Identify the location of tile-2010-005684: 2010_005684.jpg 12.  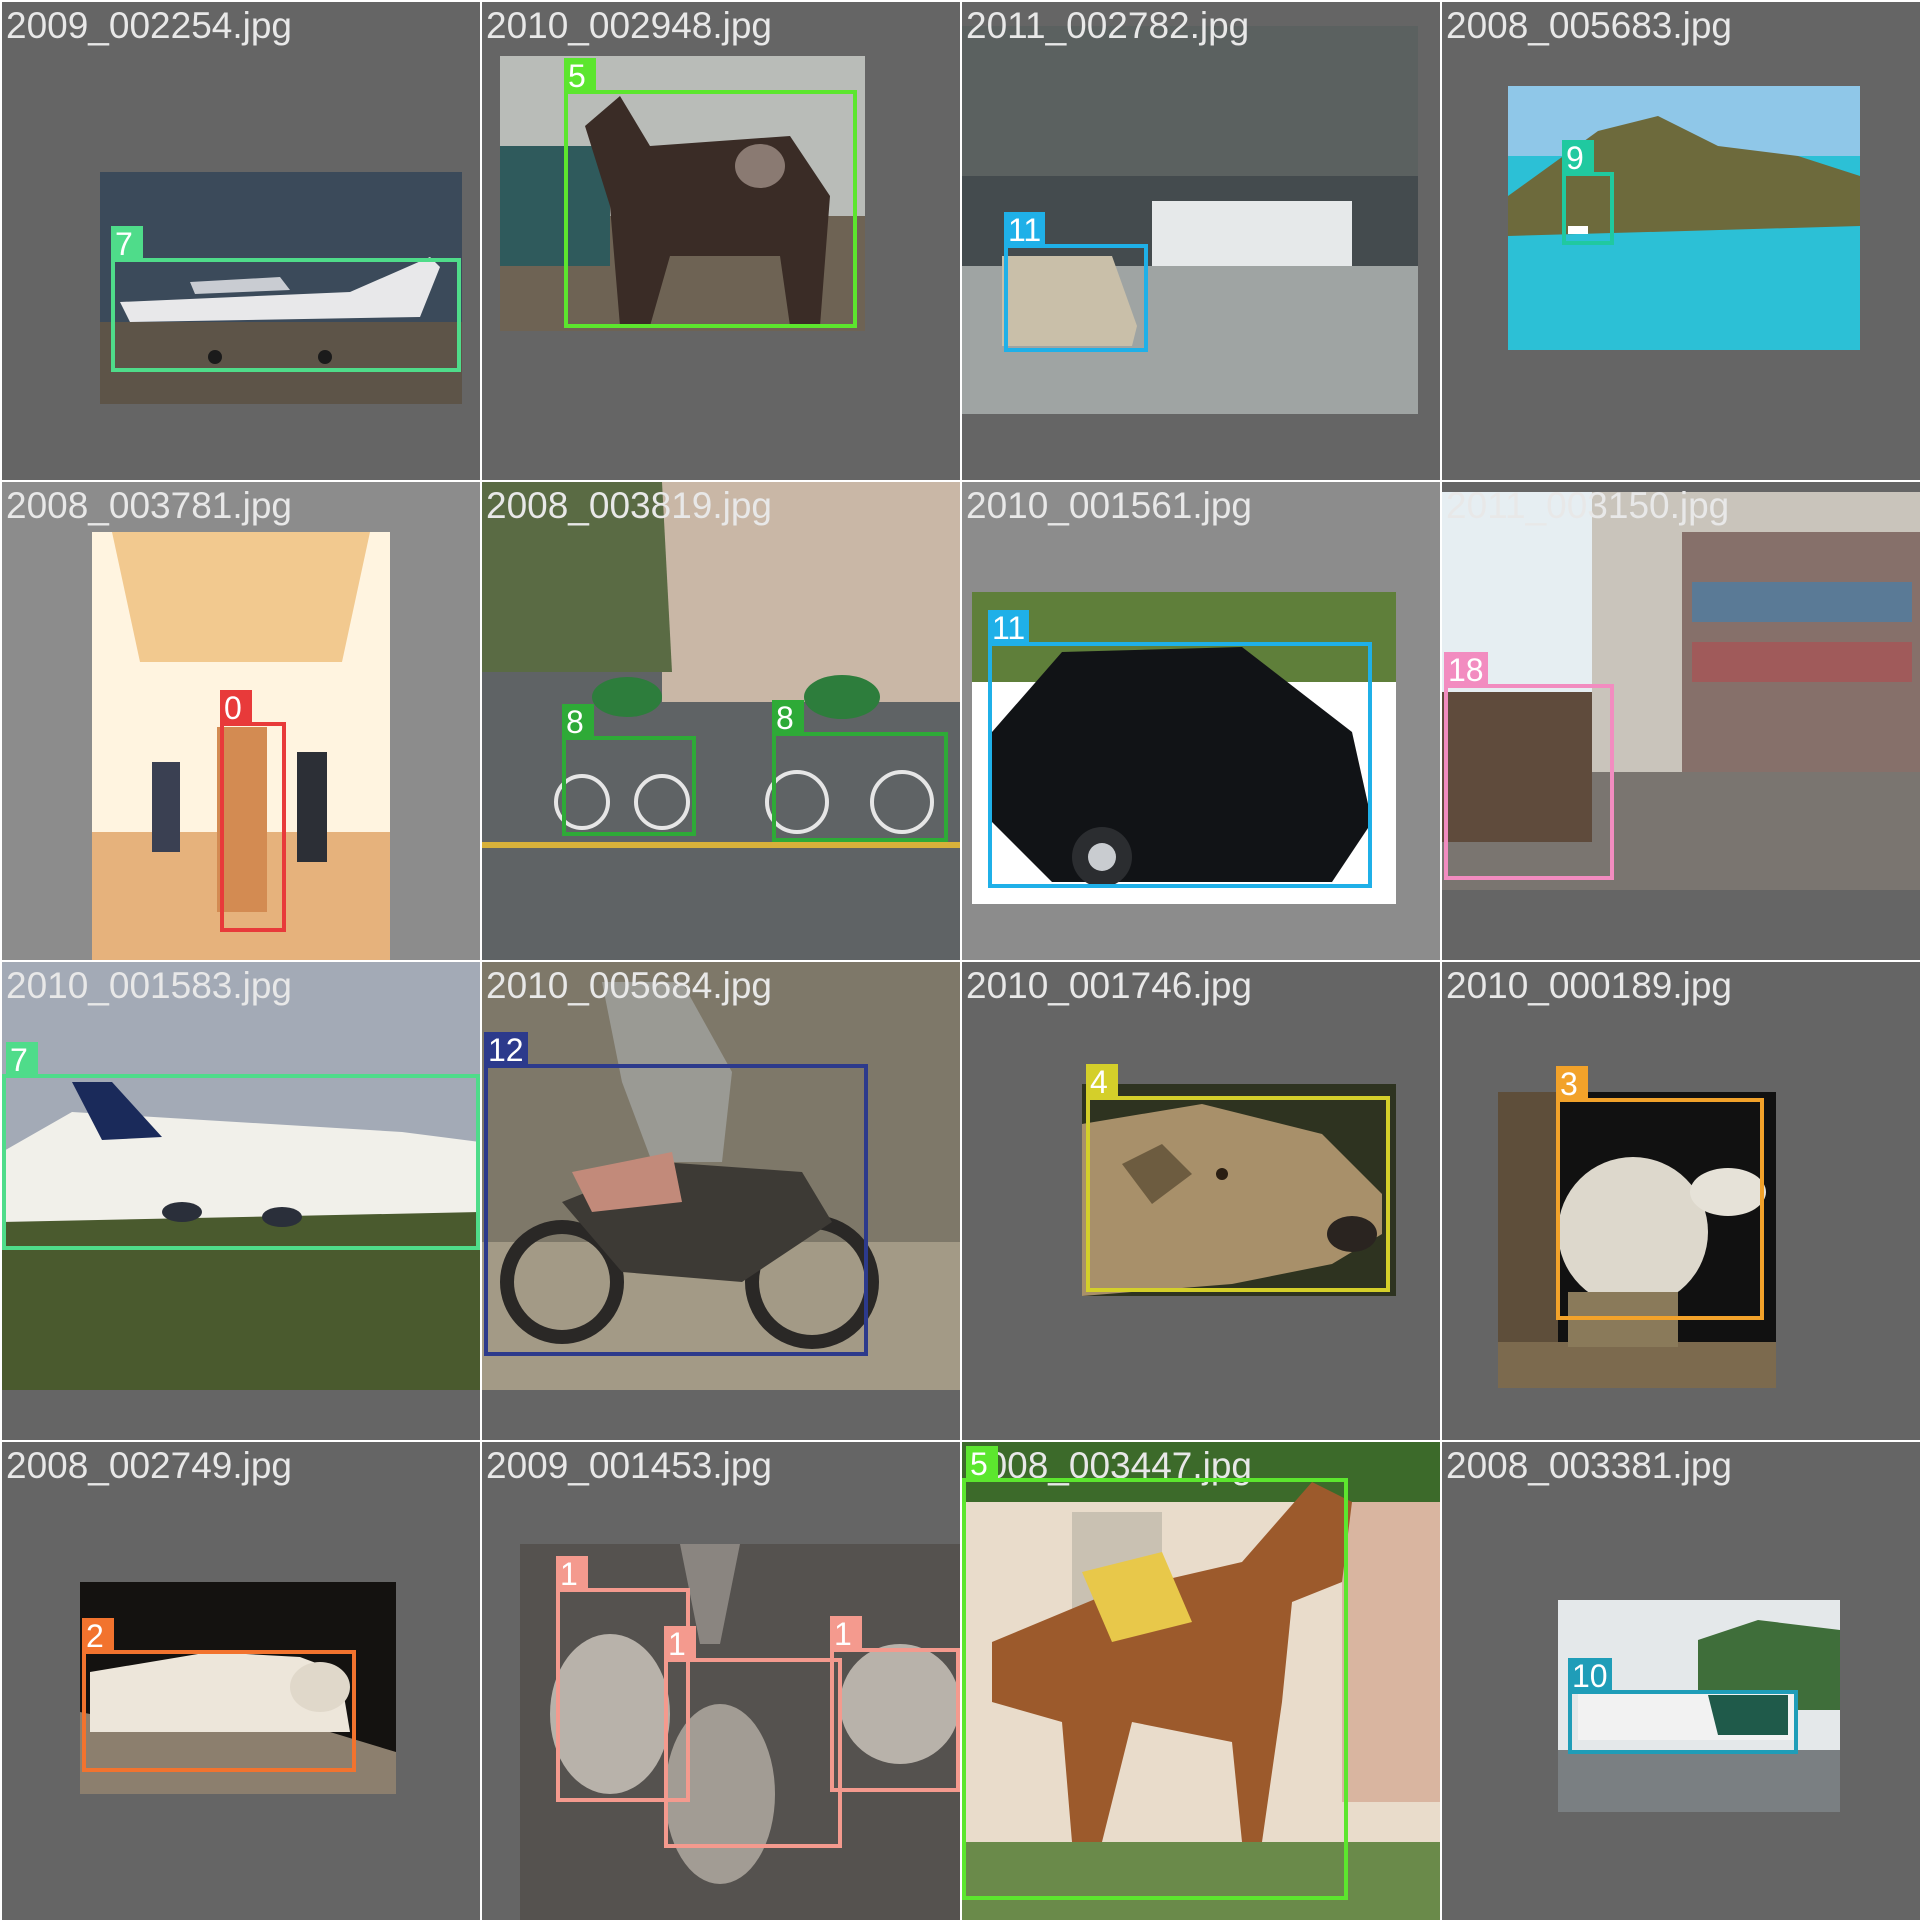
(721, 1201).